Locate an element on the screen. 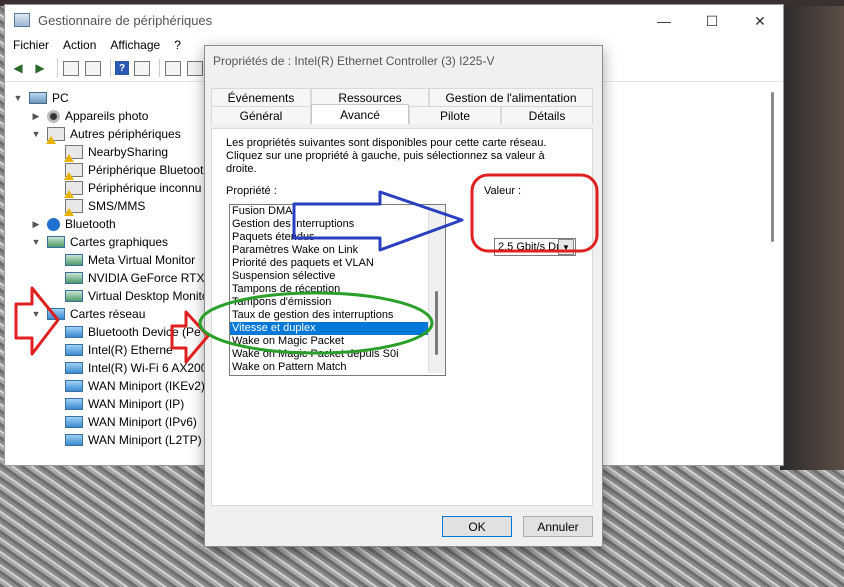 This screenshot has width=844, height=587. properties-icon is located at coordinates (93, 68).